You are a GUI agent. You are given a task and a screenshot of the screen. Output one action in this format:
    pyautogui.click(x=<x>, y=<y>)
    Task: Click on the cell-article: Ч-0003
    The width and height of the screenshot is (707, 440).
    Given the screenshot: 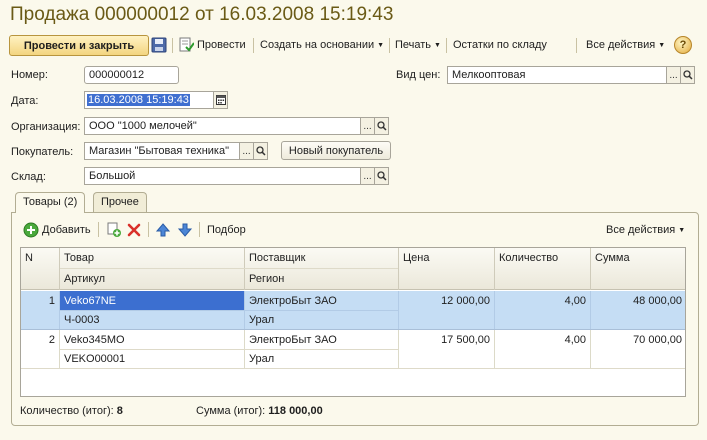 What is the action you would take?
    pyautogui.click(x=82, y=320)
    